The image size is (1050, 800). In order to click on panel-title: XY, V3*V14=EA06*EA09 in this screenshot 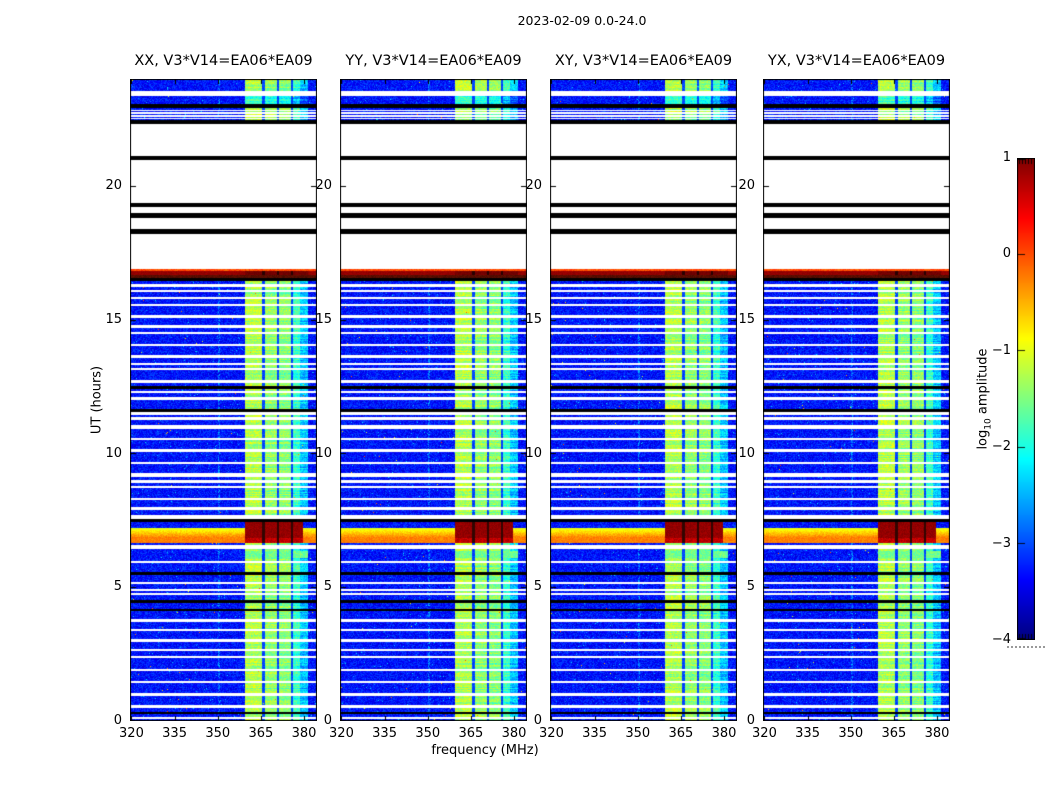, I will do `click(643, 61)`.